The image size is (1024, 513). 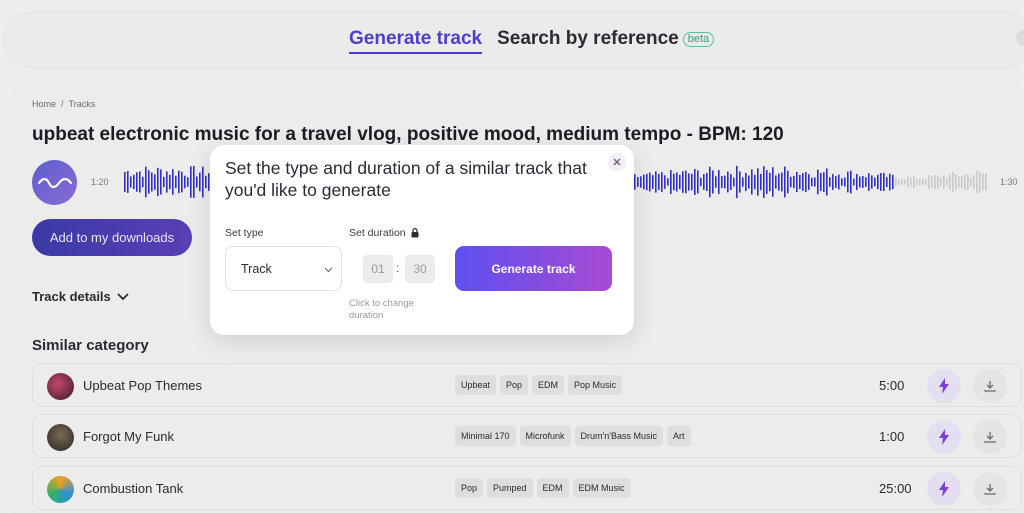 I want to click on tag: Art, so click(x=679, y=436).